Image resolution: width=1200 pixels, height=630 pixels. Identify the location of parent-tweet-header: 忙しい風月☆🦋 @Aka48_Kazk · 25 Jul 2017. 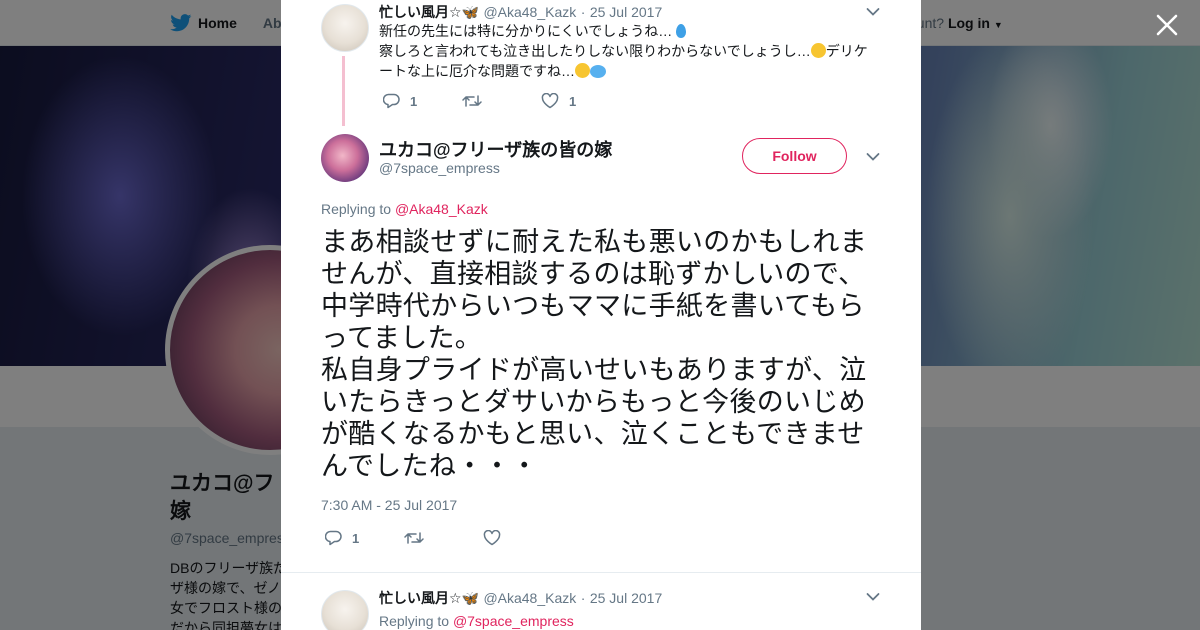
(520, 12).